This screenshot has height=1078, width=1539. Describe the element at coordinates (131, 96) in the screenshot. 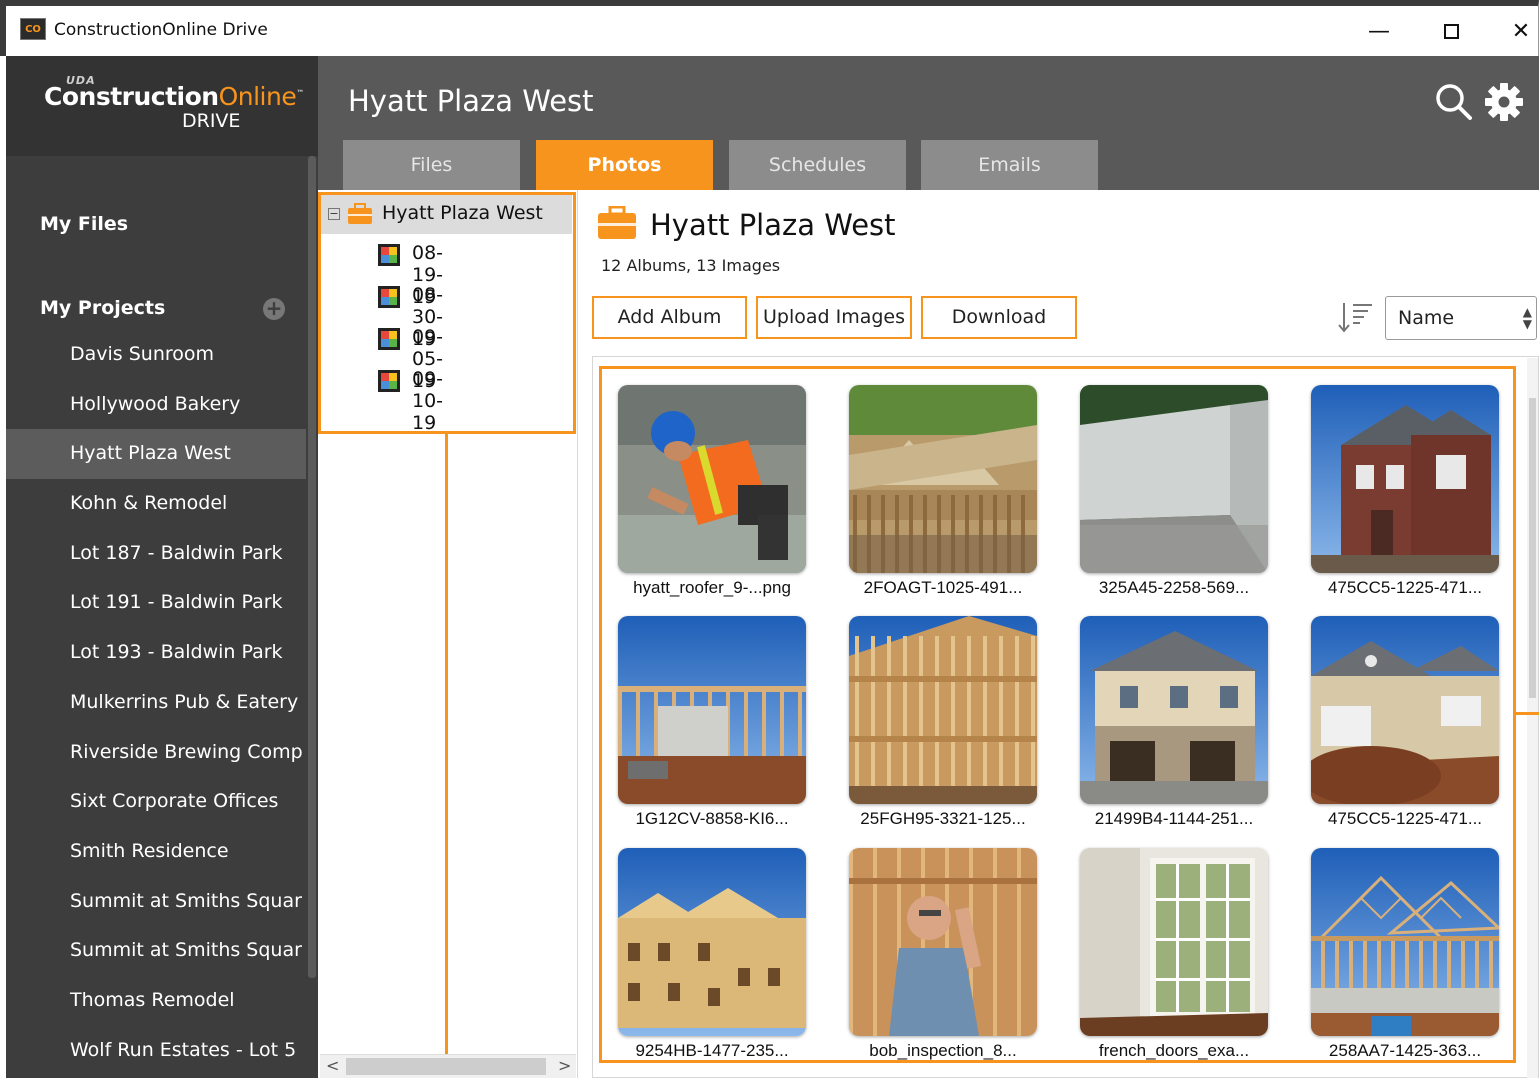

I see `logo-brand-construction: Construction` at that location.